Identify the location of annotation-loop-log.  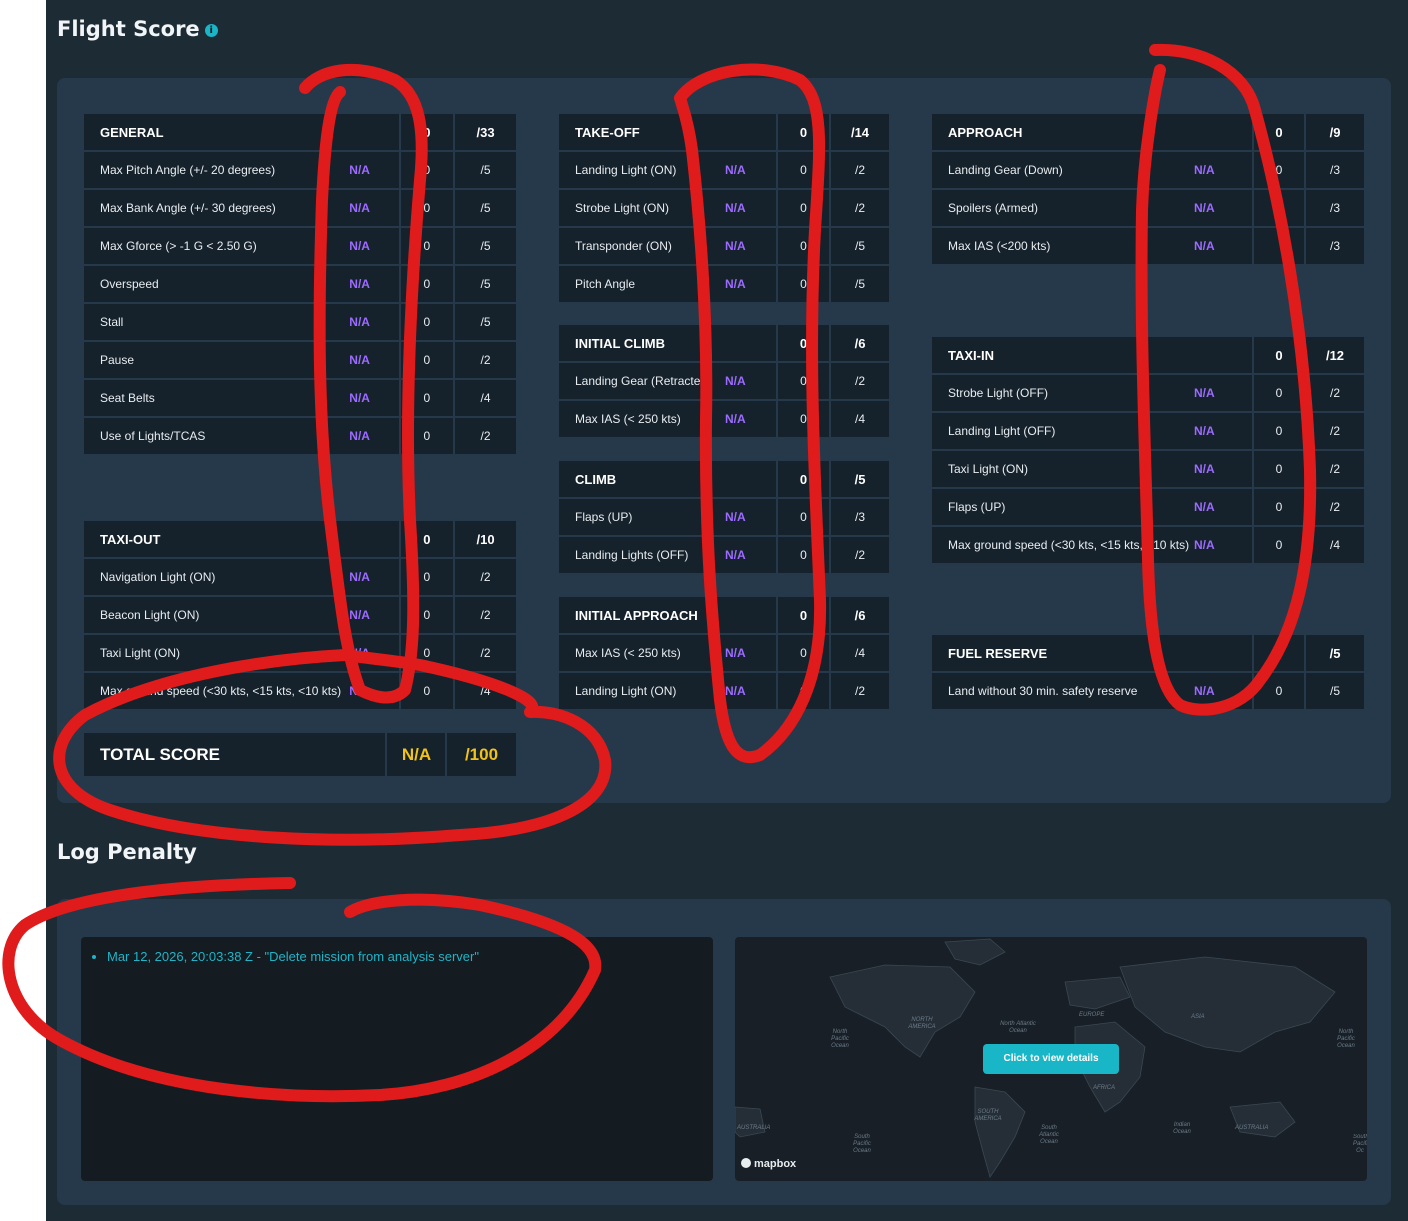
(302, 990).